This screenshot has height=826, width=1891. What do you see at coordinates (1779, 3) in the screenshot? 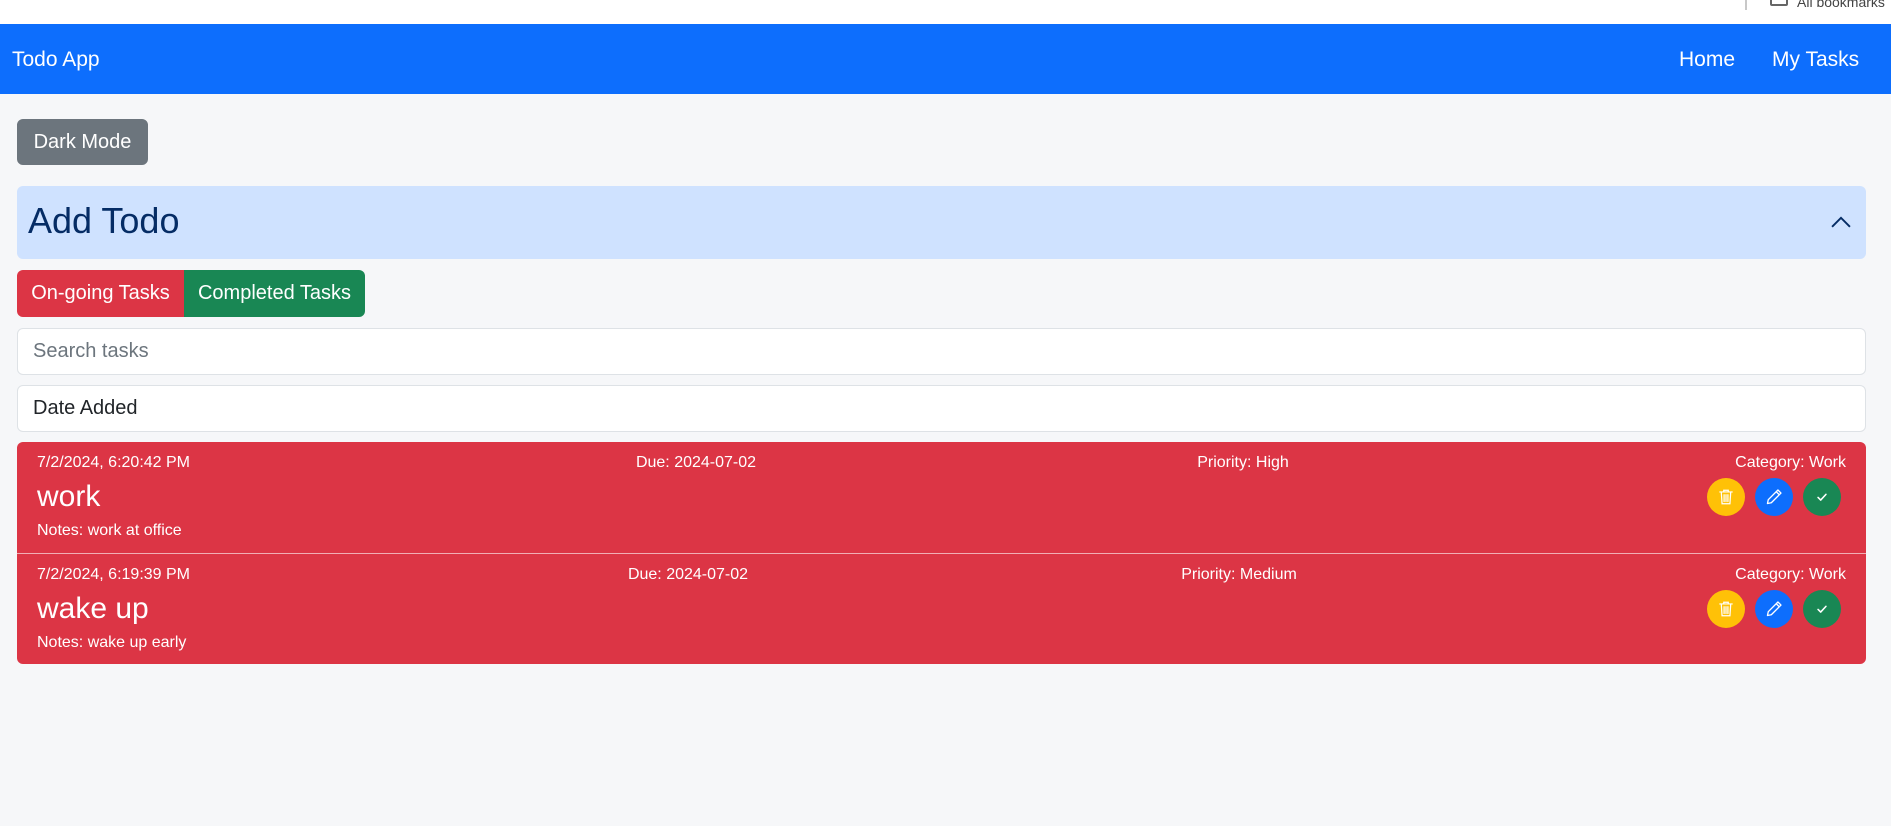
I see `folder-icon` at bounding box center [1779, 3].